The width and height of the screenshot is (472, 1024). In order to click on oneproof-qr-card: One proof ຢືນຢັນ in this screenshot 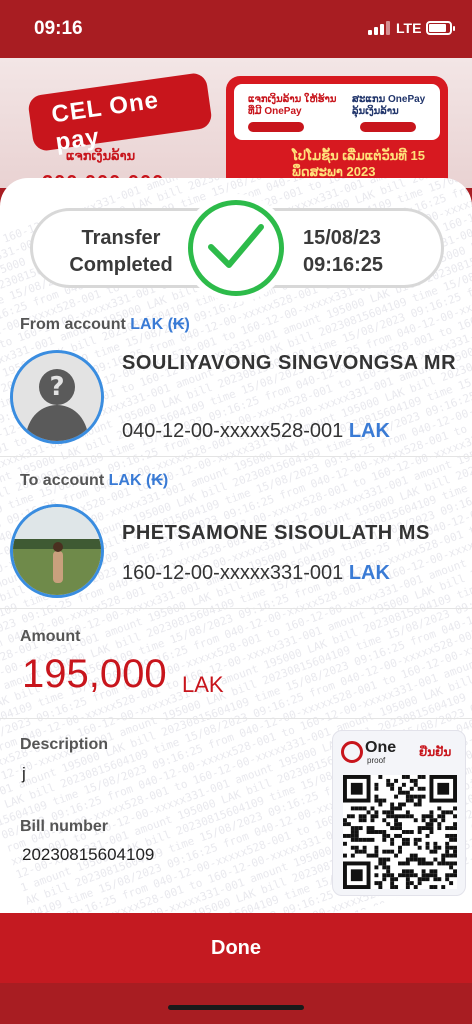, I will do `click(399, 813)`.